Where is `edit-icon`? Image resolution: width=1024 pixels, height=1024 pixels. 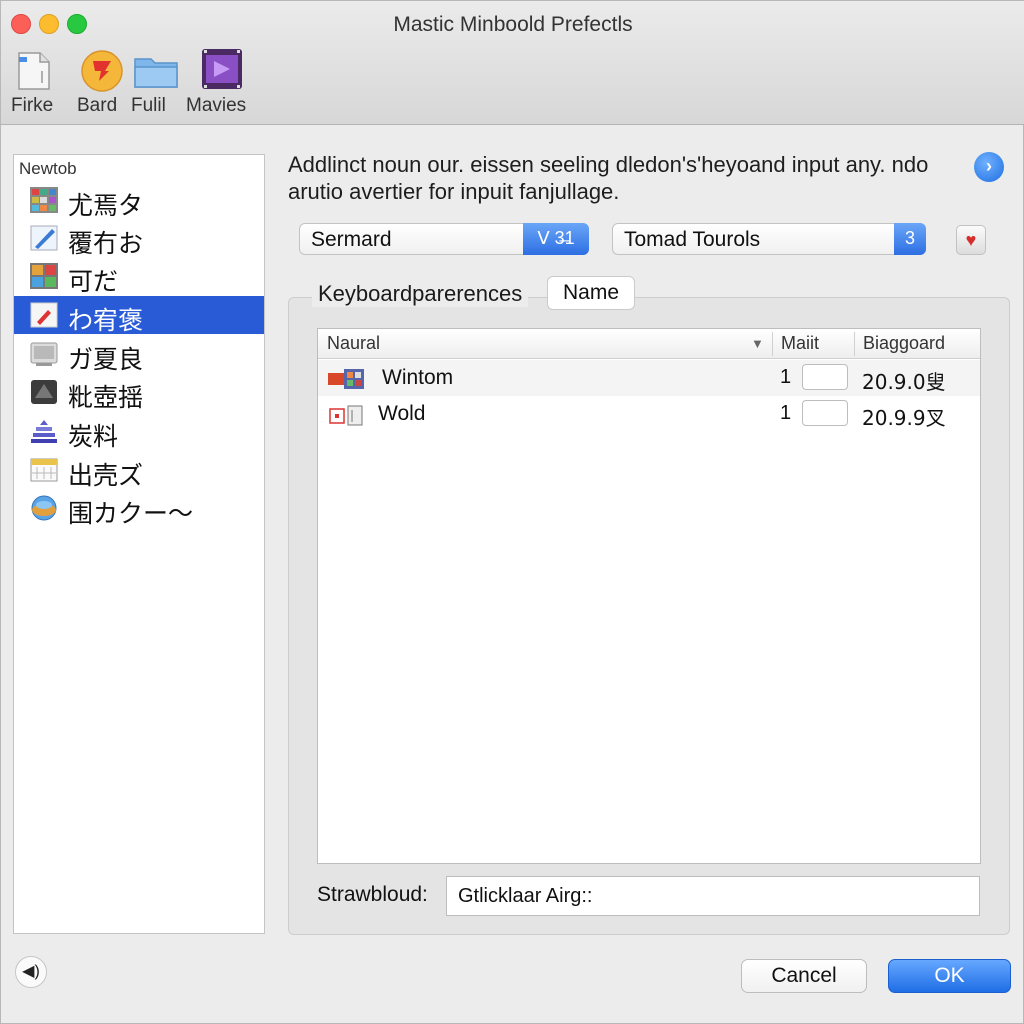 edit-icon is located at coordinates (44, 315).